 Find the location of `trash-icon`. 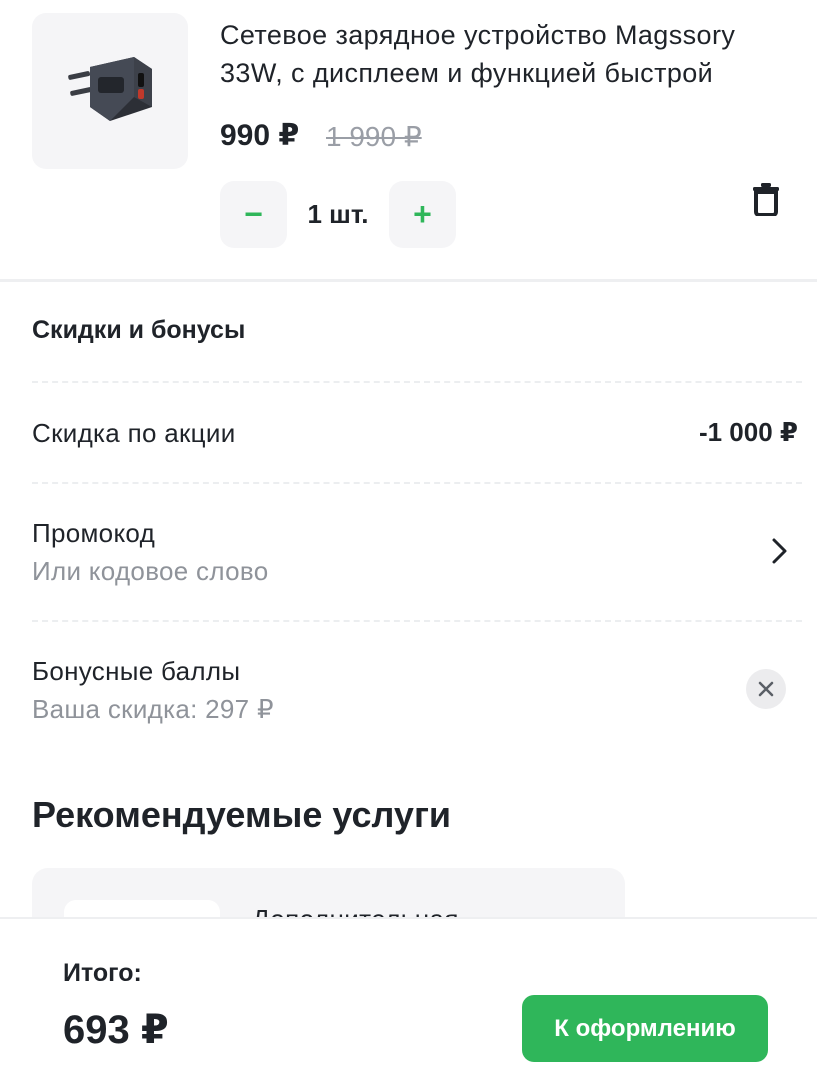

trash-icon is located at coordinates (766, 199).